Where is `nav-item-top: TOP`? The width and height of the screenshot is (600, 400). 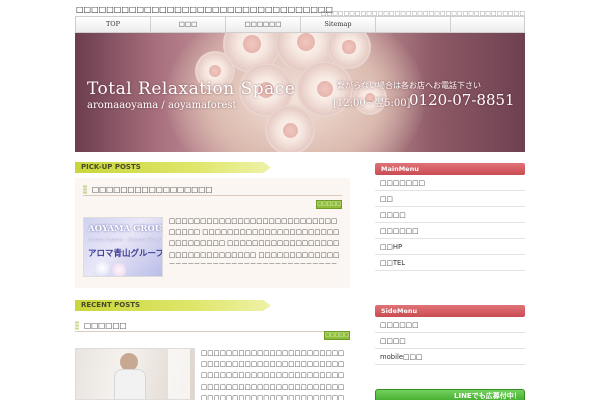 nav-item-top: TOP is located at coordinates (113, 24).